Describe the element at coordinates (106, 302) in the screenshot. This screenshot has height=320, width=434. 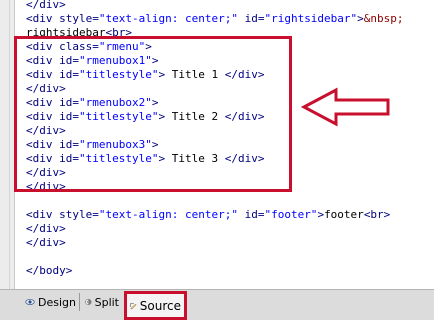
I see `split-view-label: Split` at that location.